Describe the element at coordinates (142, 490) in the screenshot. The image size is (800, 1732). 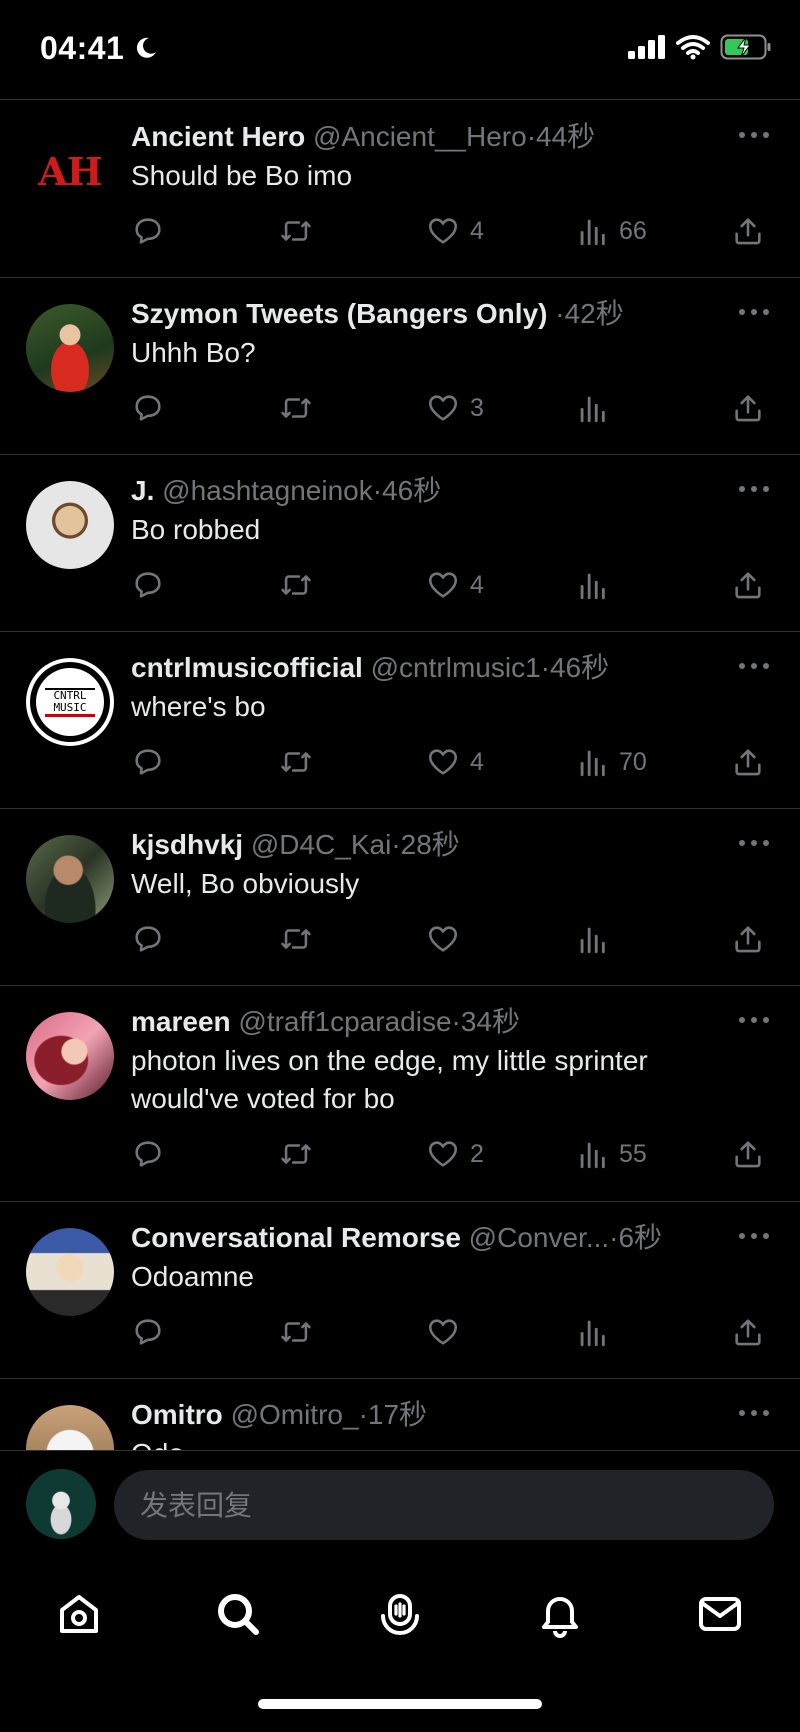
I see `author-name: J.` at that location.